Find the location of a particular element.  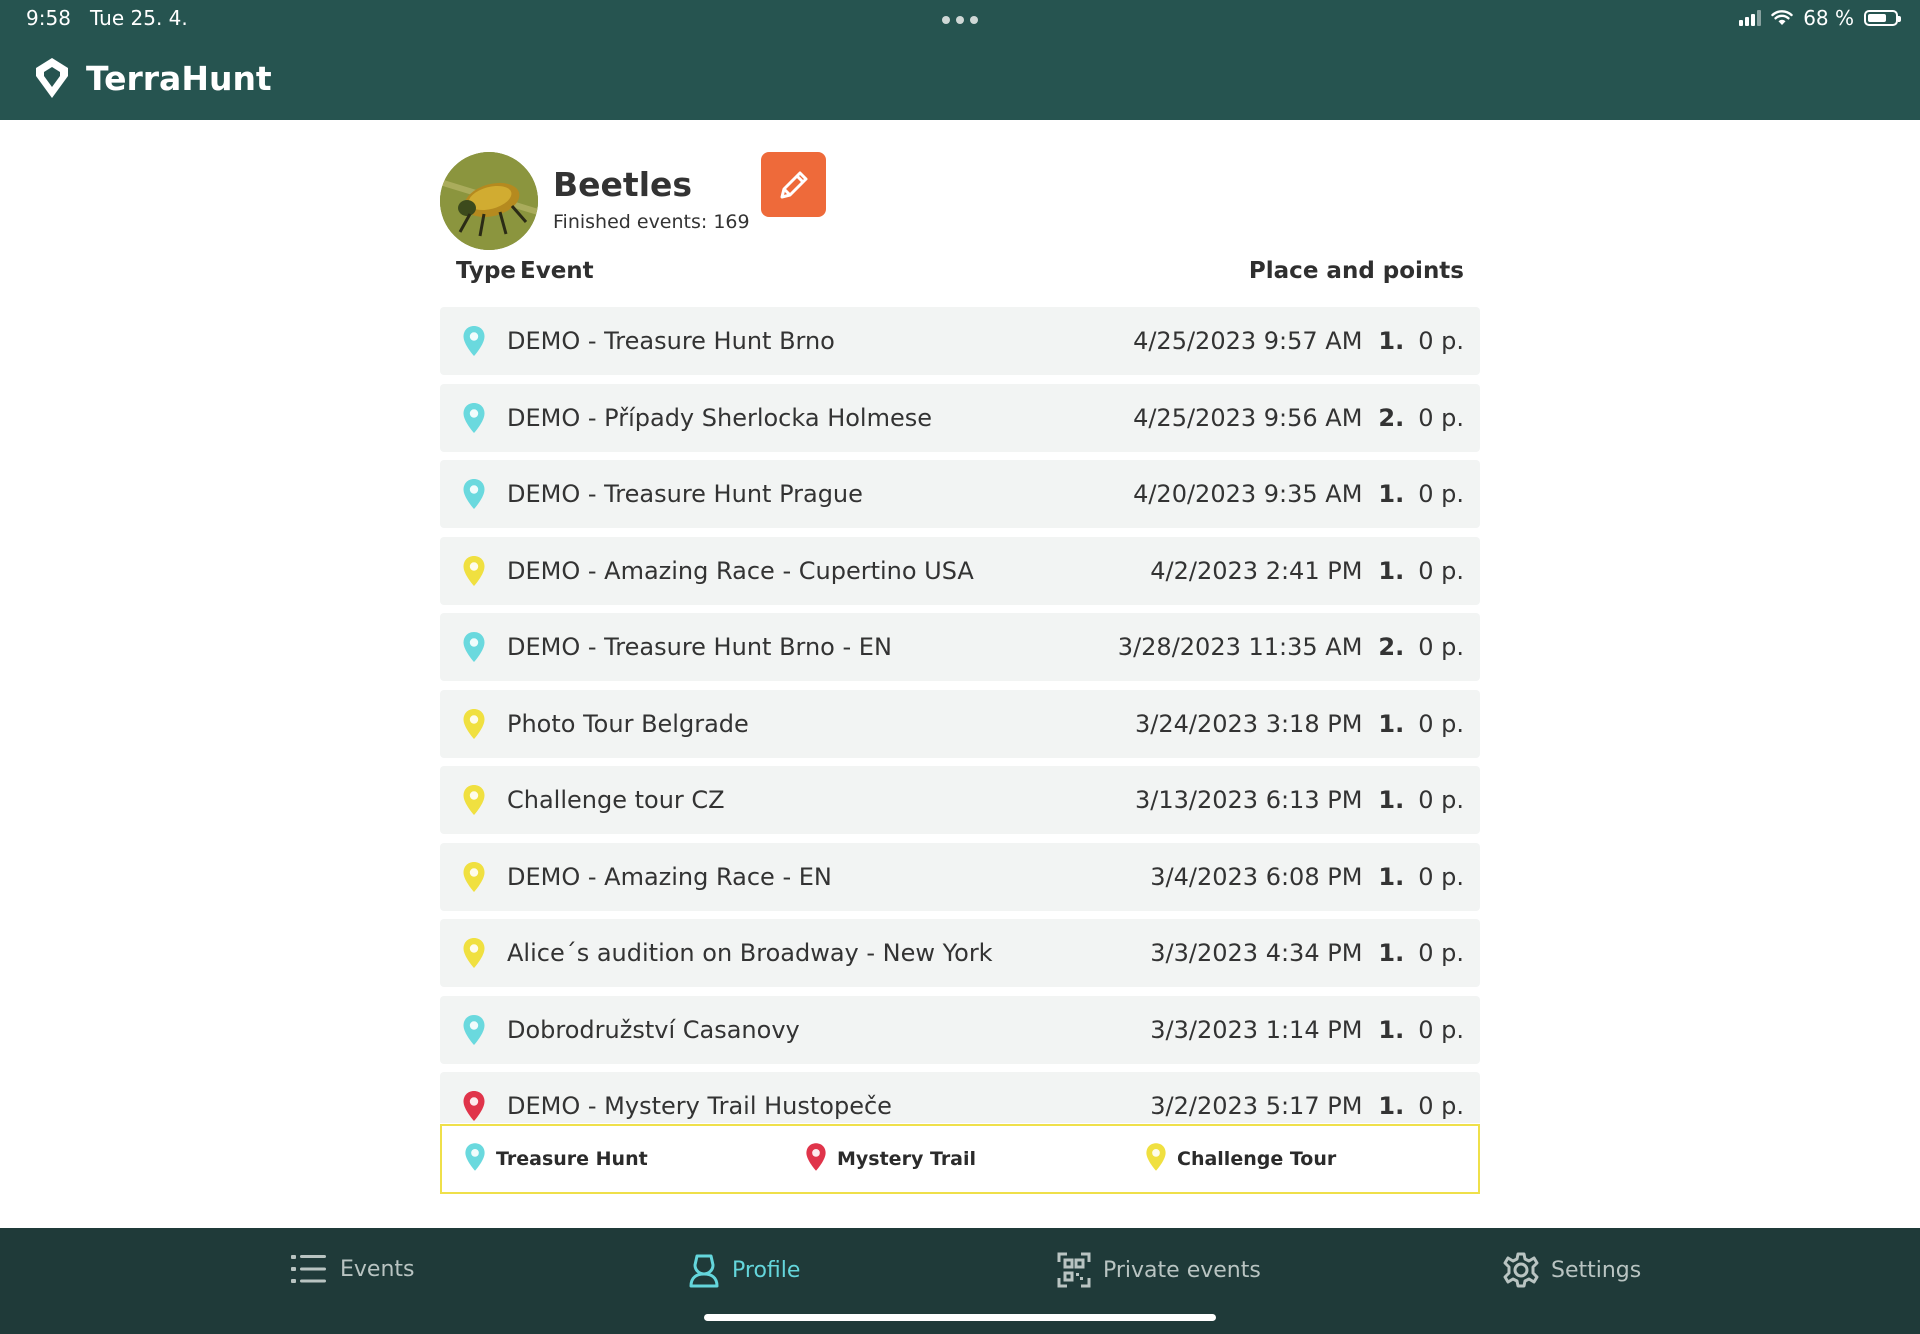

tab-settings-label: Settings is located at coordinates (1596, 1270).